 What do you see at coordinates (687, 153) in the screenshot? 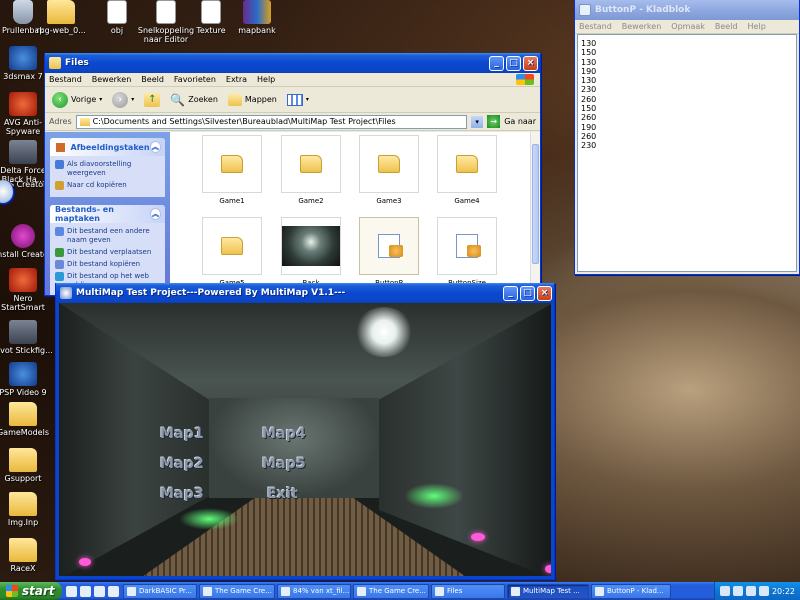
I see `notepad-text-area: 130 150 130 190 130 230 260 150 260 190 260 230` at bounding box center [687, 153].